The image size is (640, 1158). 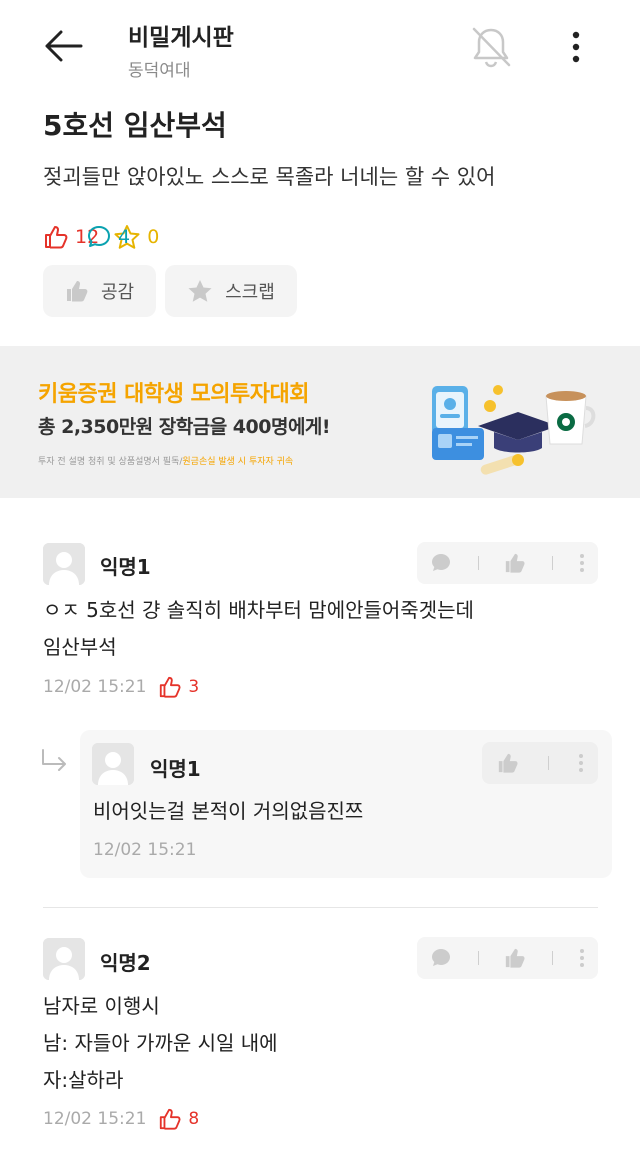 I want to click on board-subtitle: 동덕여대, so click(x=159, y=71).